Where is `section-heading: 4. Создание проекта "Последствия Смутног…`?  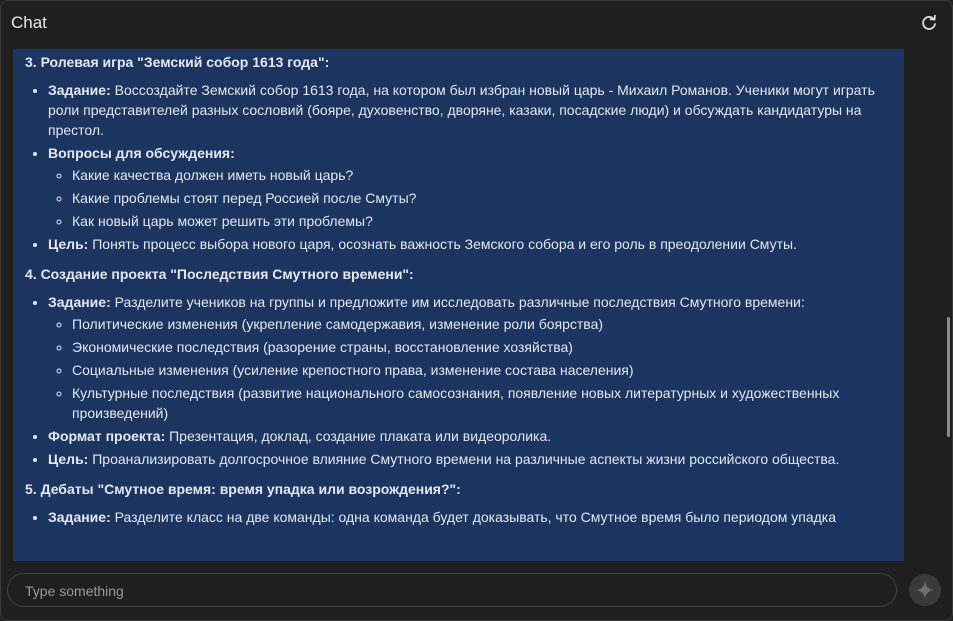
section-heading: 4. Создание проекта "Последствия Смутног… is located at coordinates (219, 274).